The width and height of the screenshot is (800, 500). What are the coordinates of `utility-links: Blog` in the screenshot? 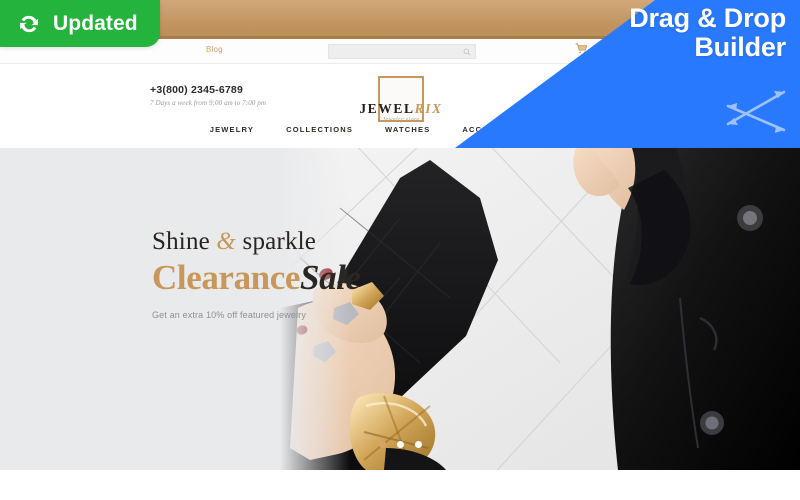 It's located at (214, 49).